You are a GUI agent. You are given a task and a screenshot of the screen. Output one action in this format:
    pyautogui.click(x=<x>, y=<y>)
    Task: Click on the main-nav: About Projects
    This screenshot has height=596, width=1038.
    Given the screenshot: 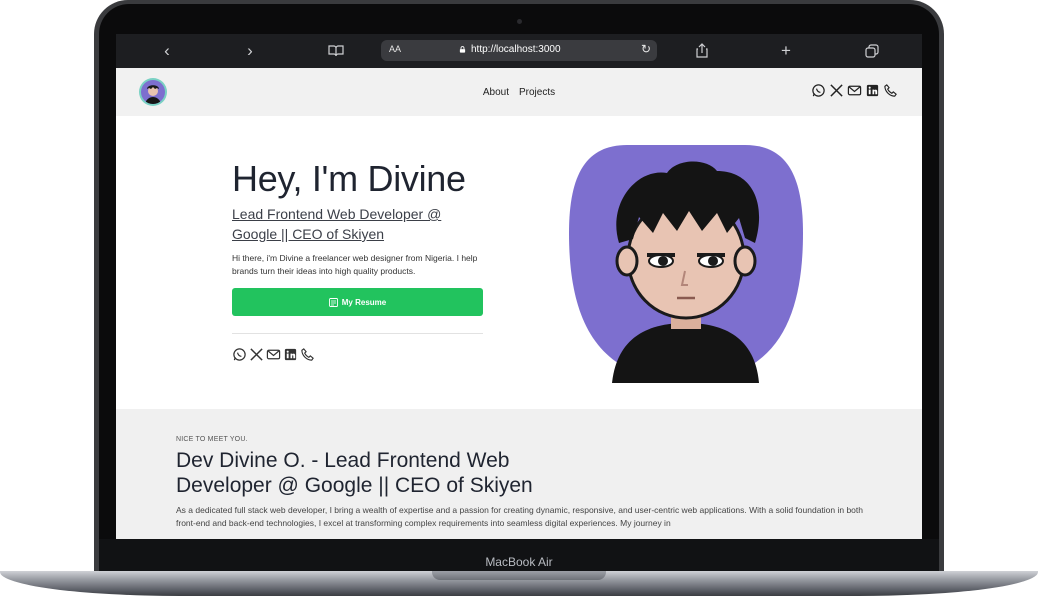 What is the action you would take?
    pyautogui.click(x=519, y=92)
    